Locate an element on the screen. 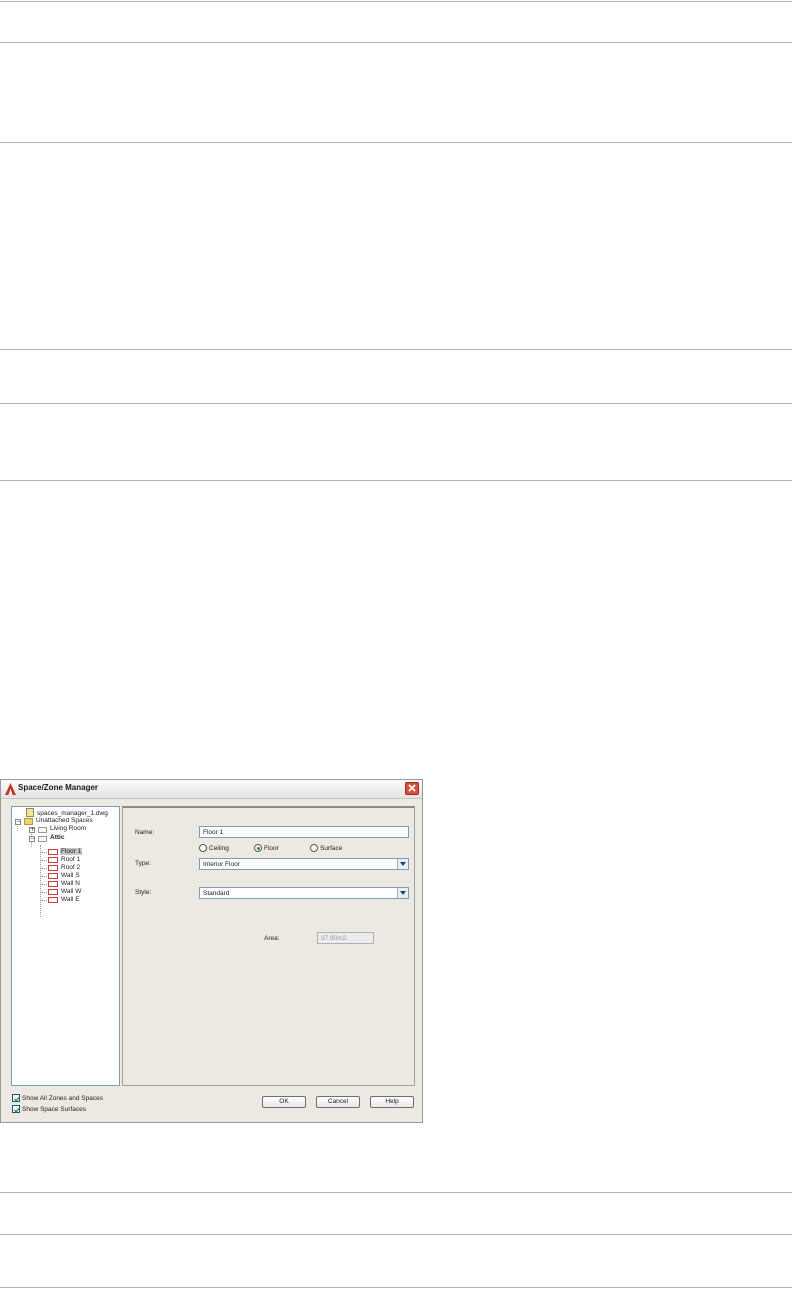 This screenshot has width=792, height=1290. tree-item-label: Attic is located at coordinates (57, 837).